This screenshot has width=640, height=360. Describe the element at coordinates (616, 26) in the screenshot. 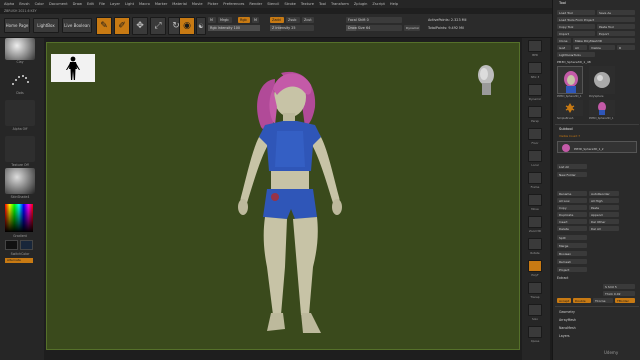

I see `paste-tool-button: Paste Tool` at that location.